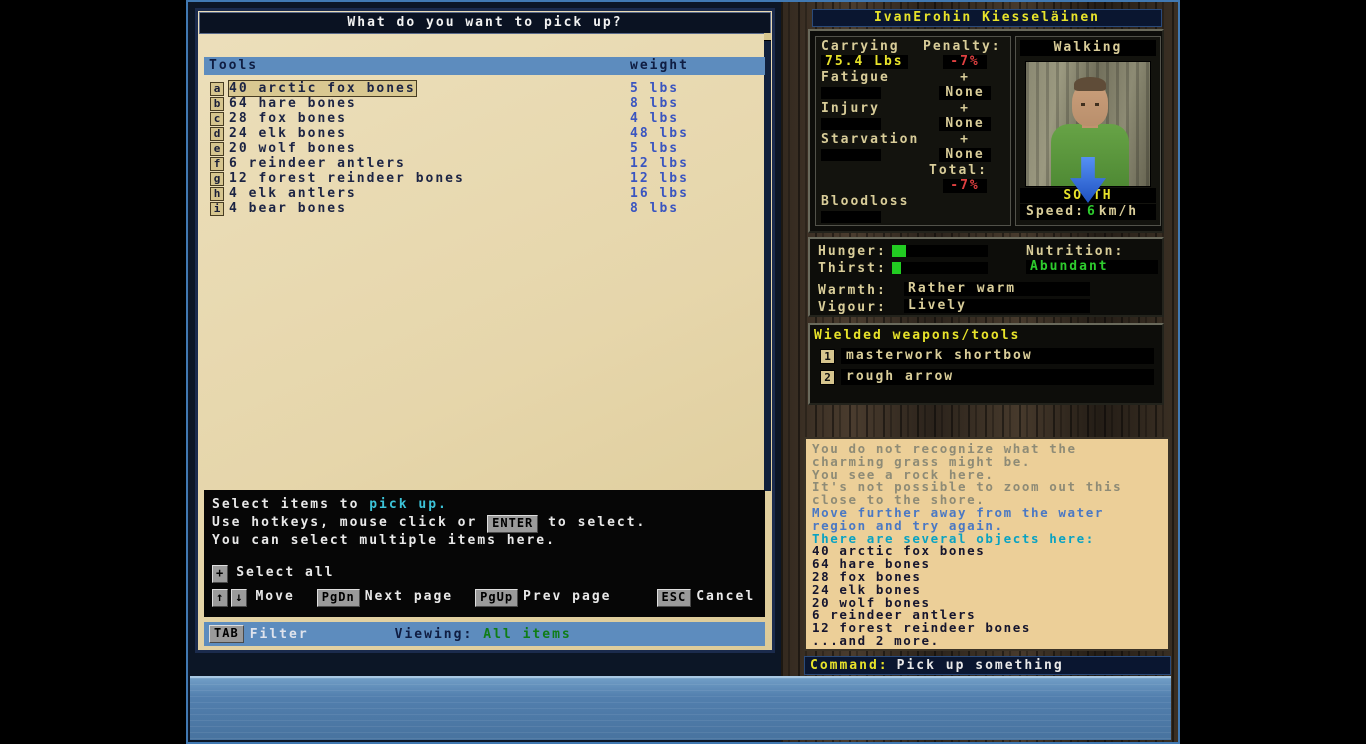 The image size is (1366, 744). What do you see at coordinates (867, 577) in the screenshot?
I see `log-line: 28 fox bones` at bounding box center [867, 577].